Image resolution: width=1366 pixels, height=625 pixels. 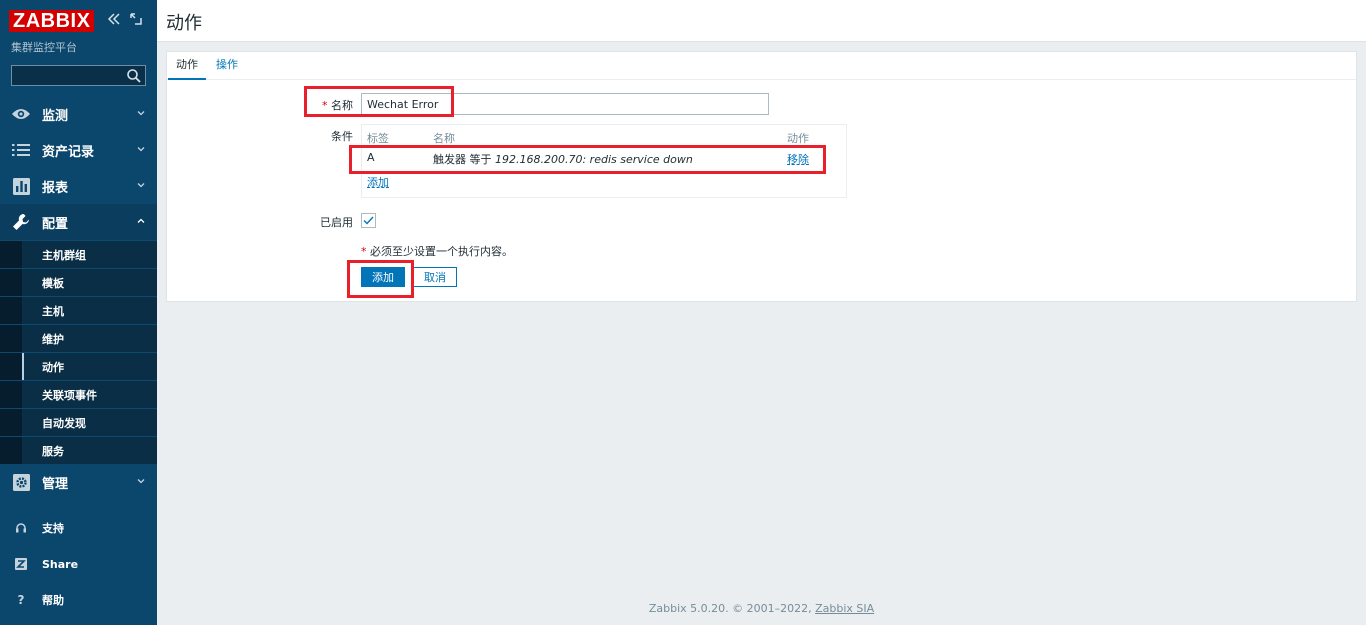 What do you see at coordinates (52, 21) in the screenshot?
I see `zabbix-logo: ZABBIX` at bounding box center [52, 21].